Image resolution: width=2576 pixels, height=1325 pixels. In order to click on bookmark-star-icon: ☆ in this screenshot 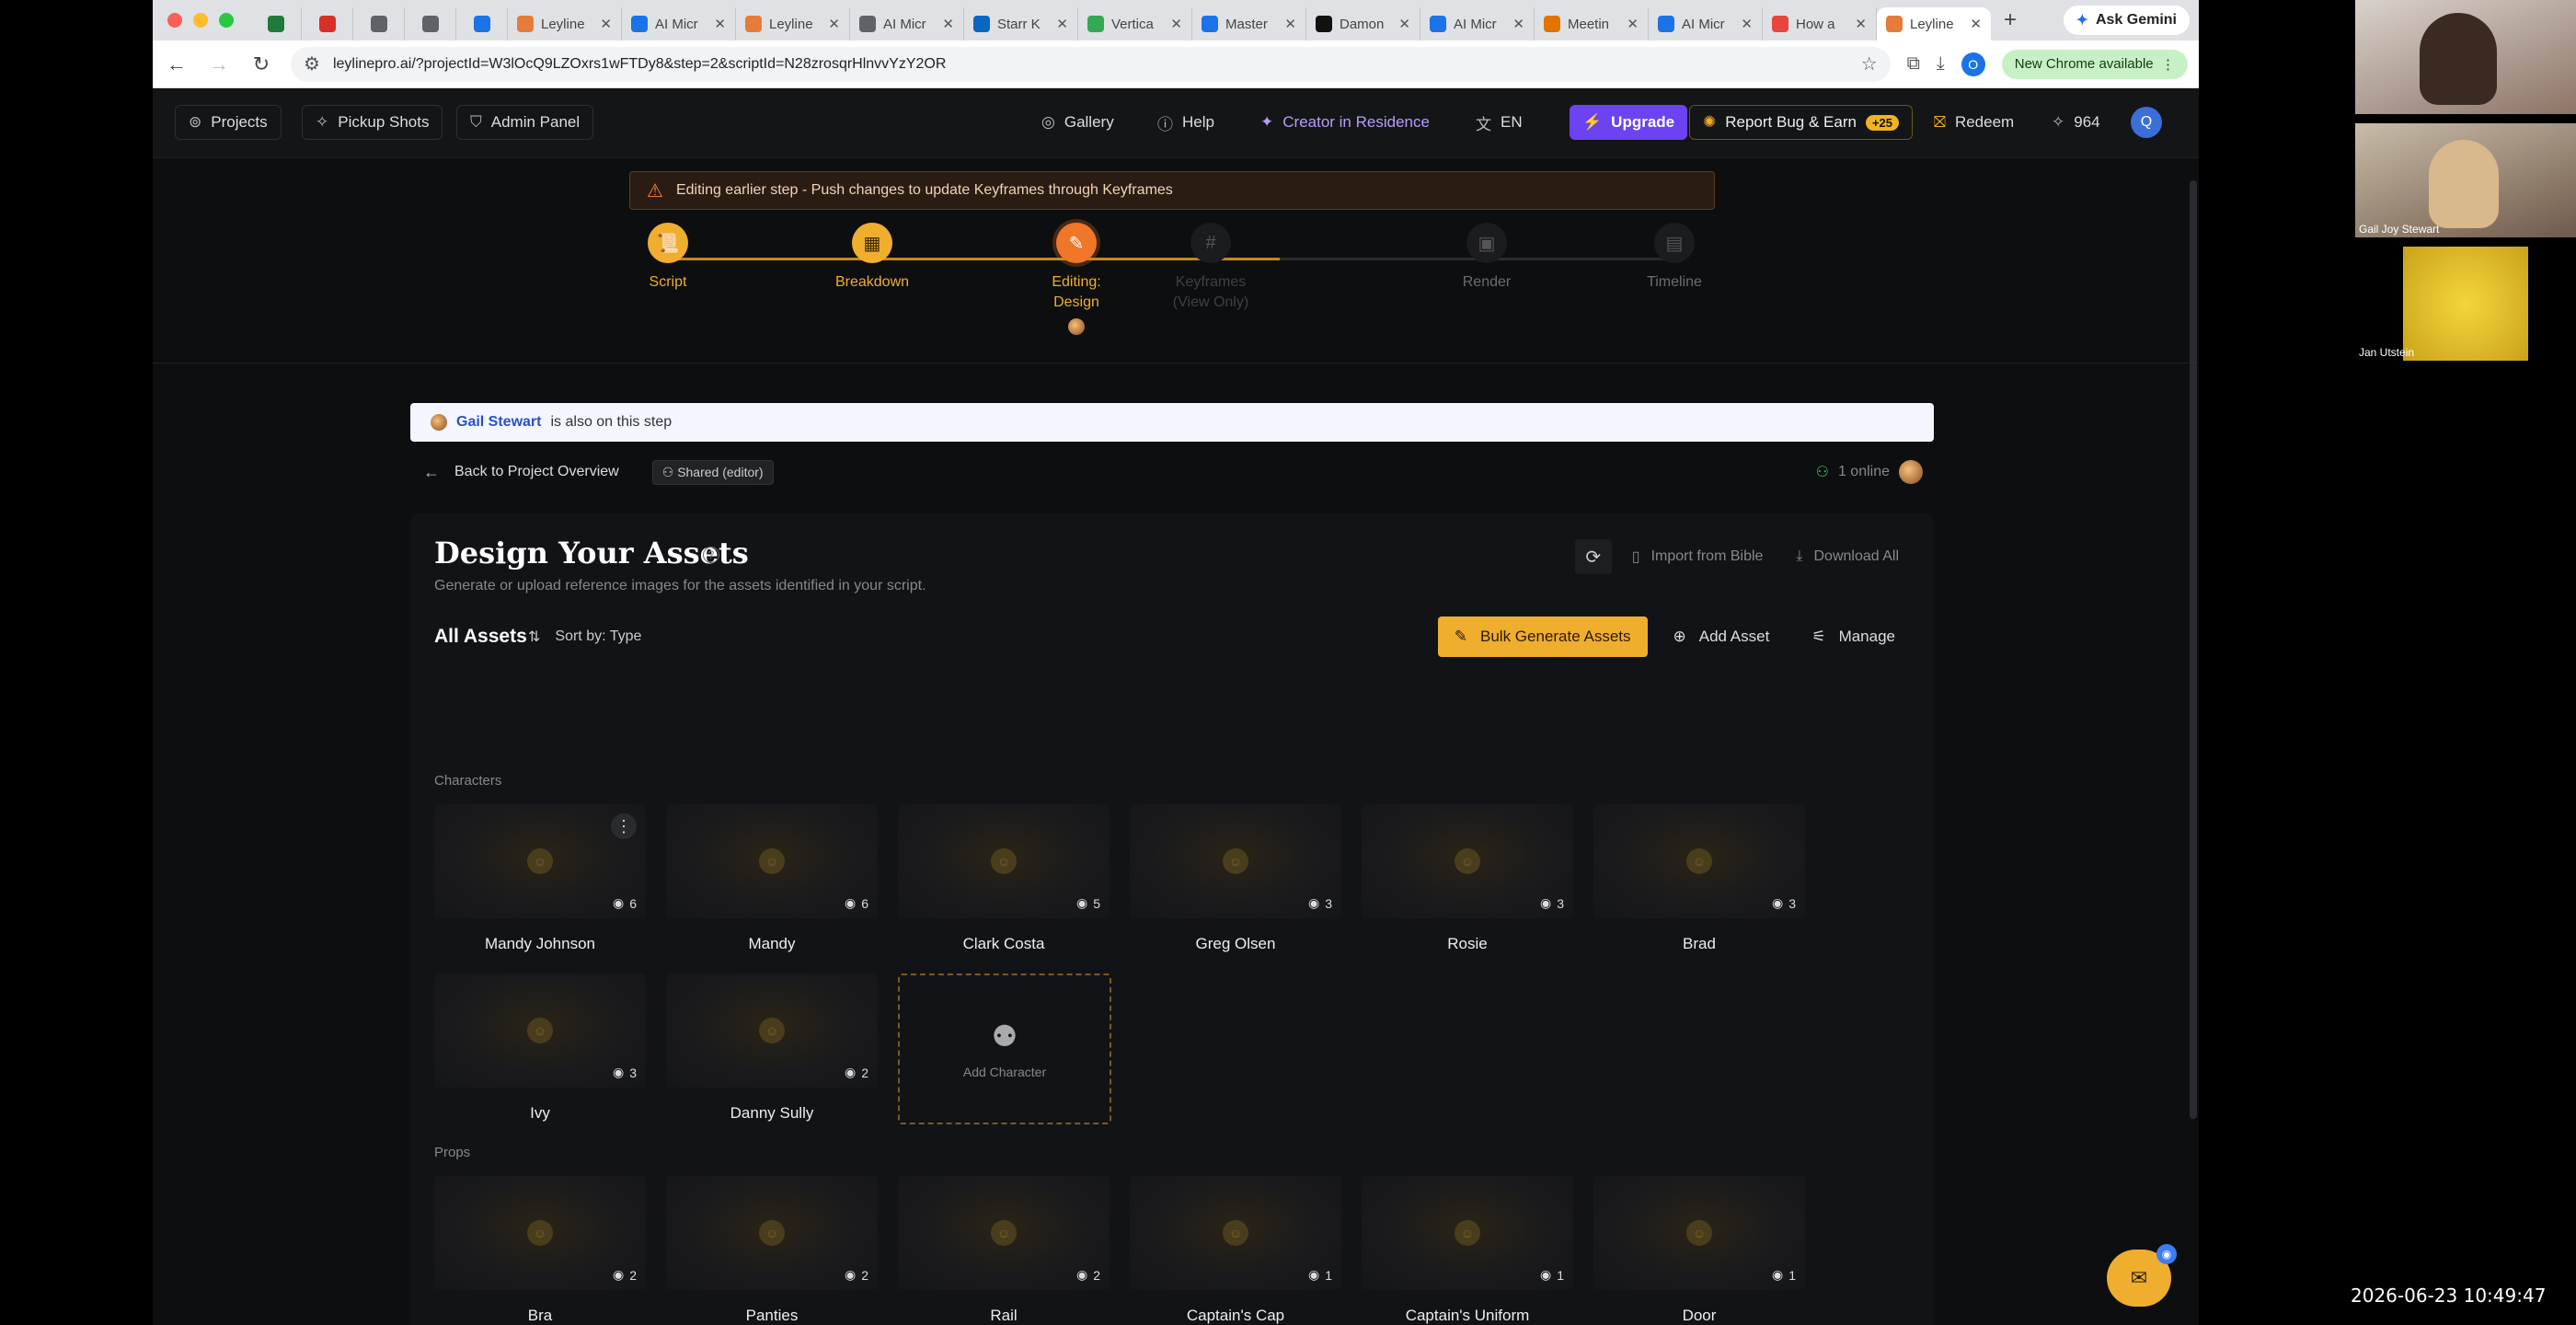, I will do `click(1869, 63)`.